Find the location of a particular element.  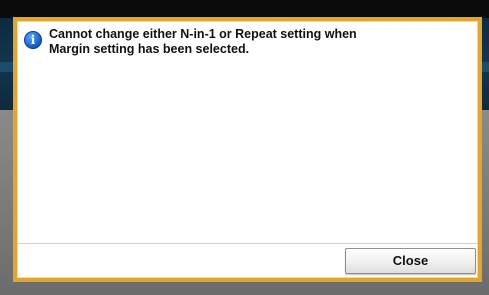

dialog-divider is located at coordinates (247, 243).